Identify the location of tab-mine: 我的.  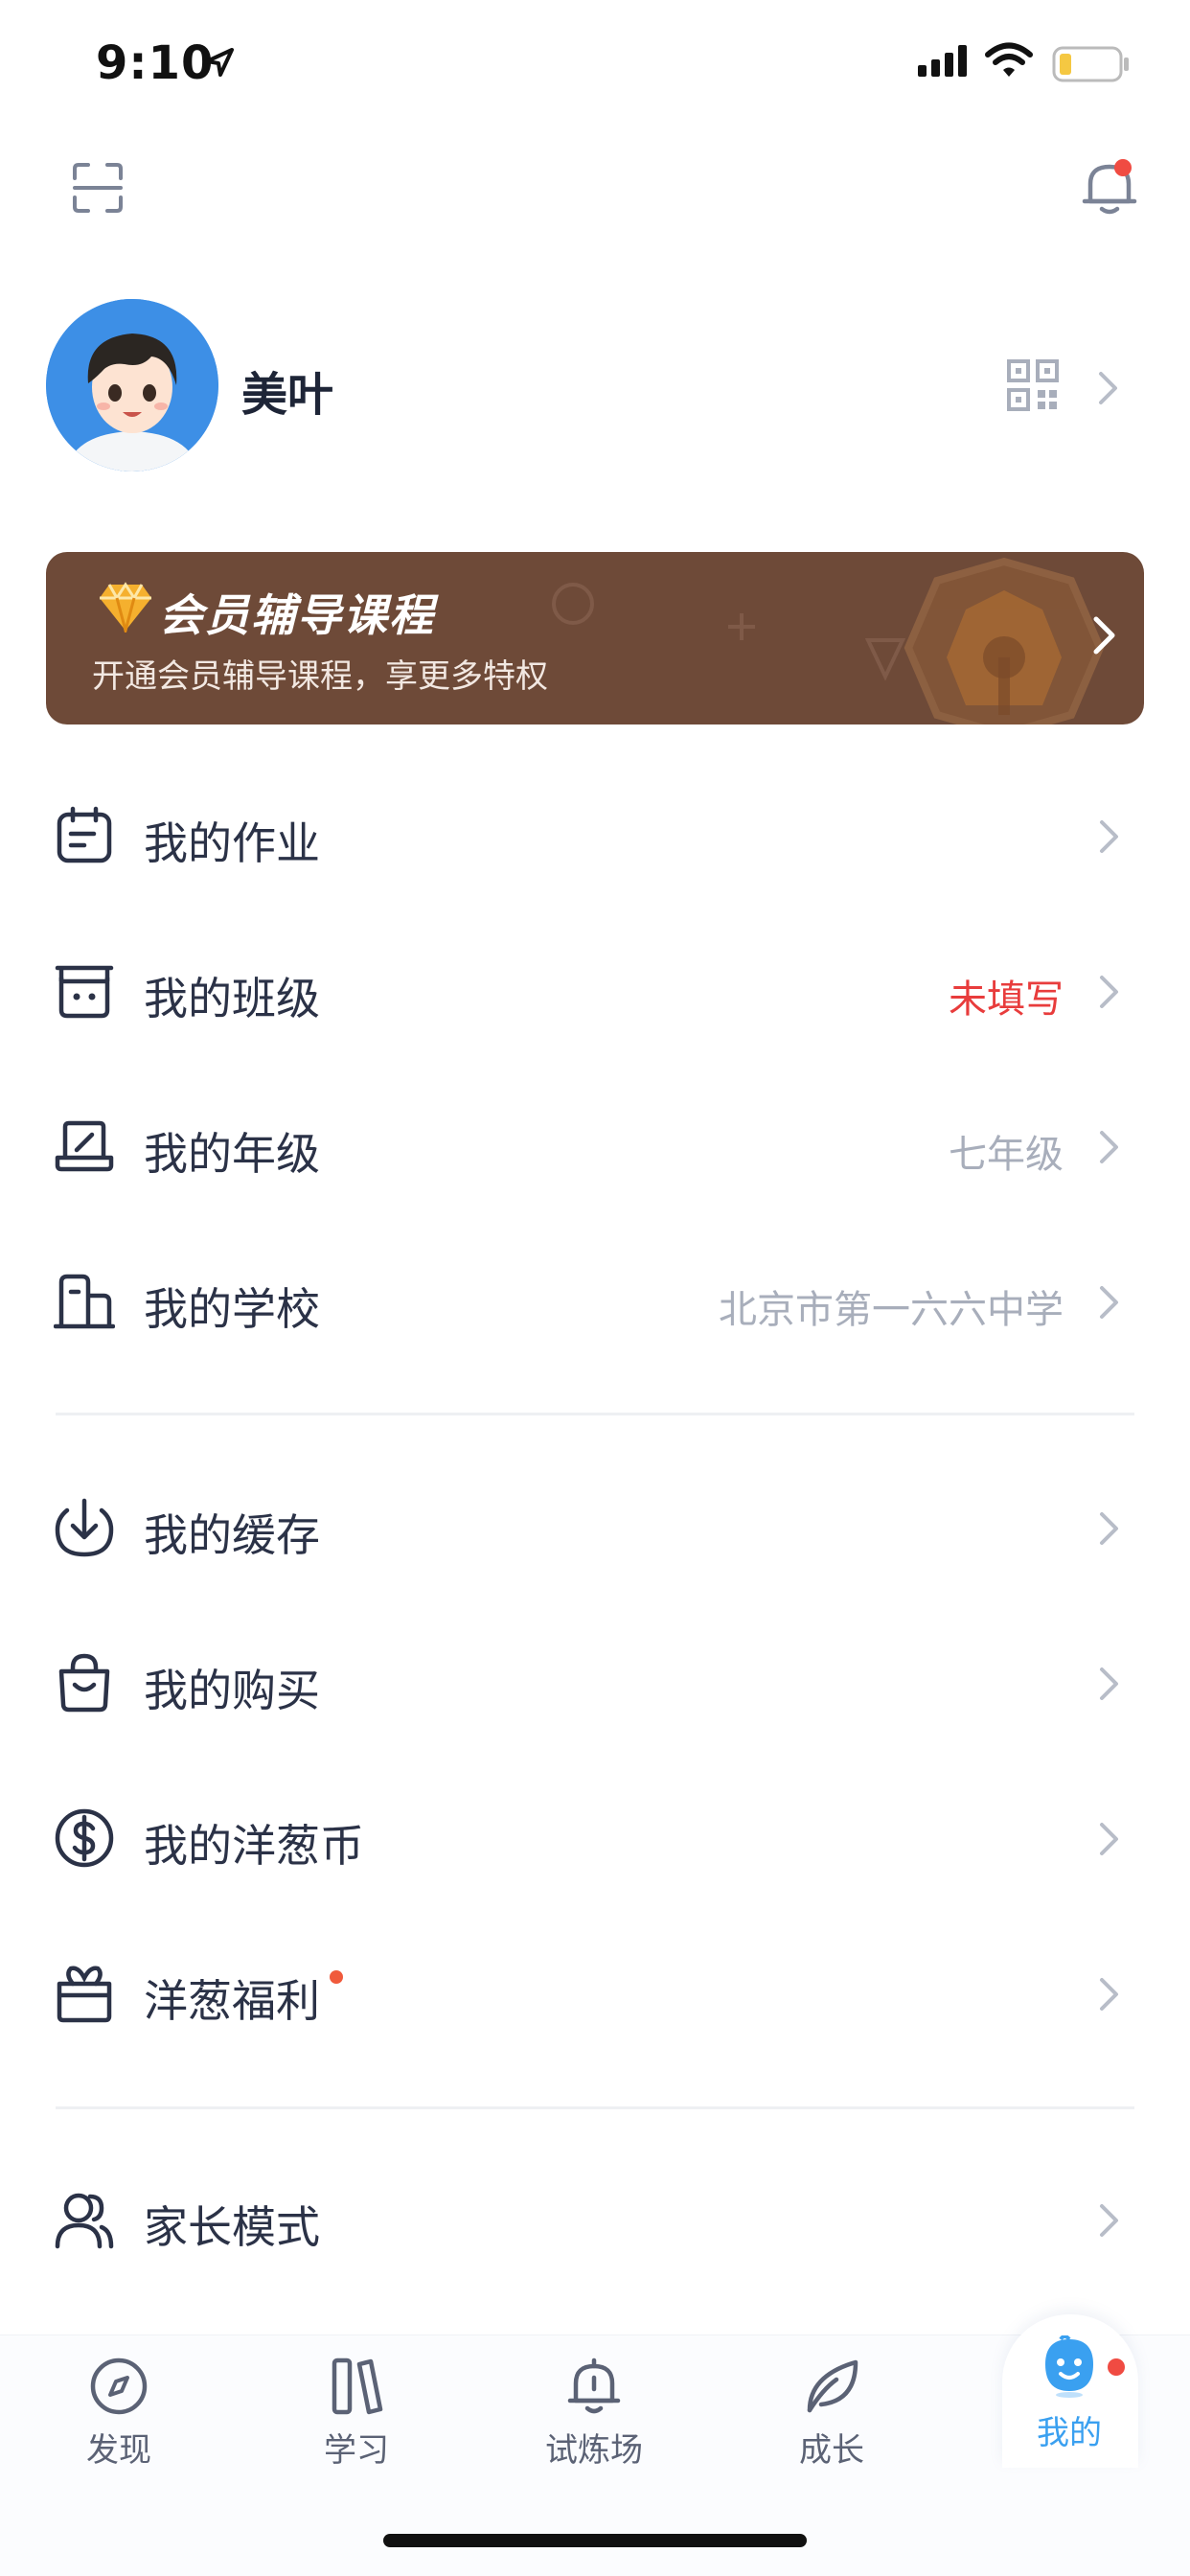
(1070, 2394).